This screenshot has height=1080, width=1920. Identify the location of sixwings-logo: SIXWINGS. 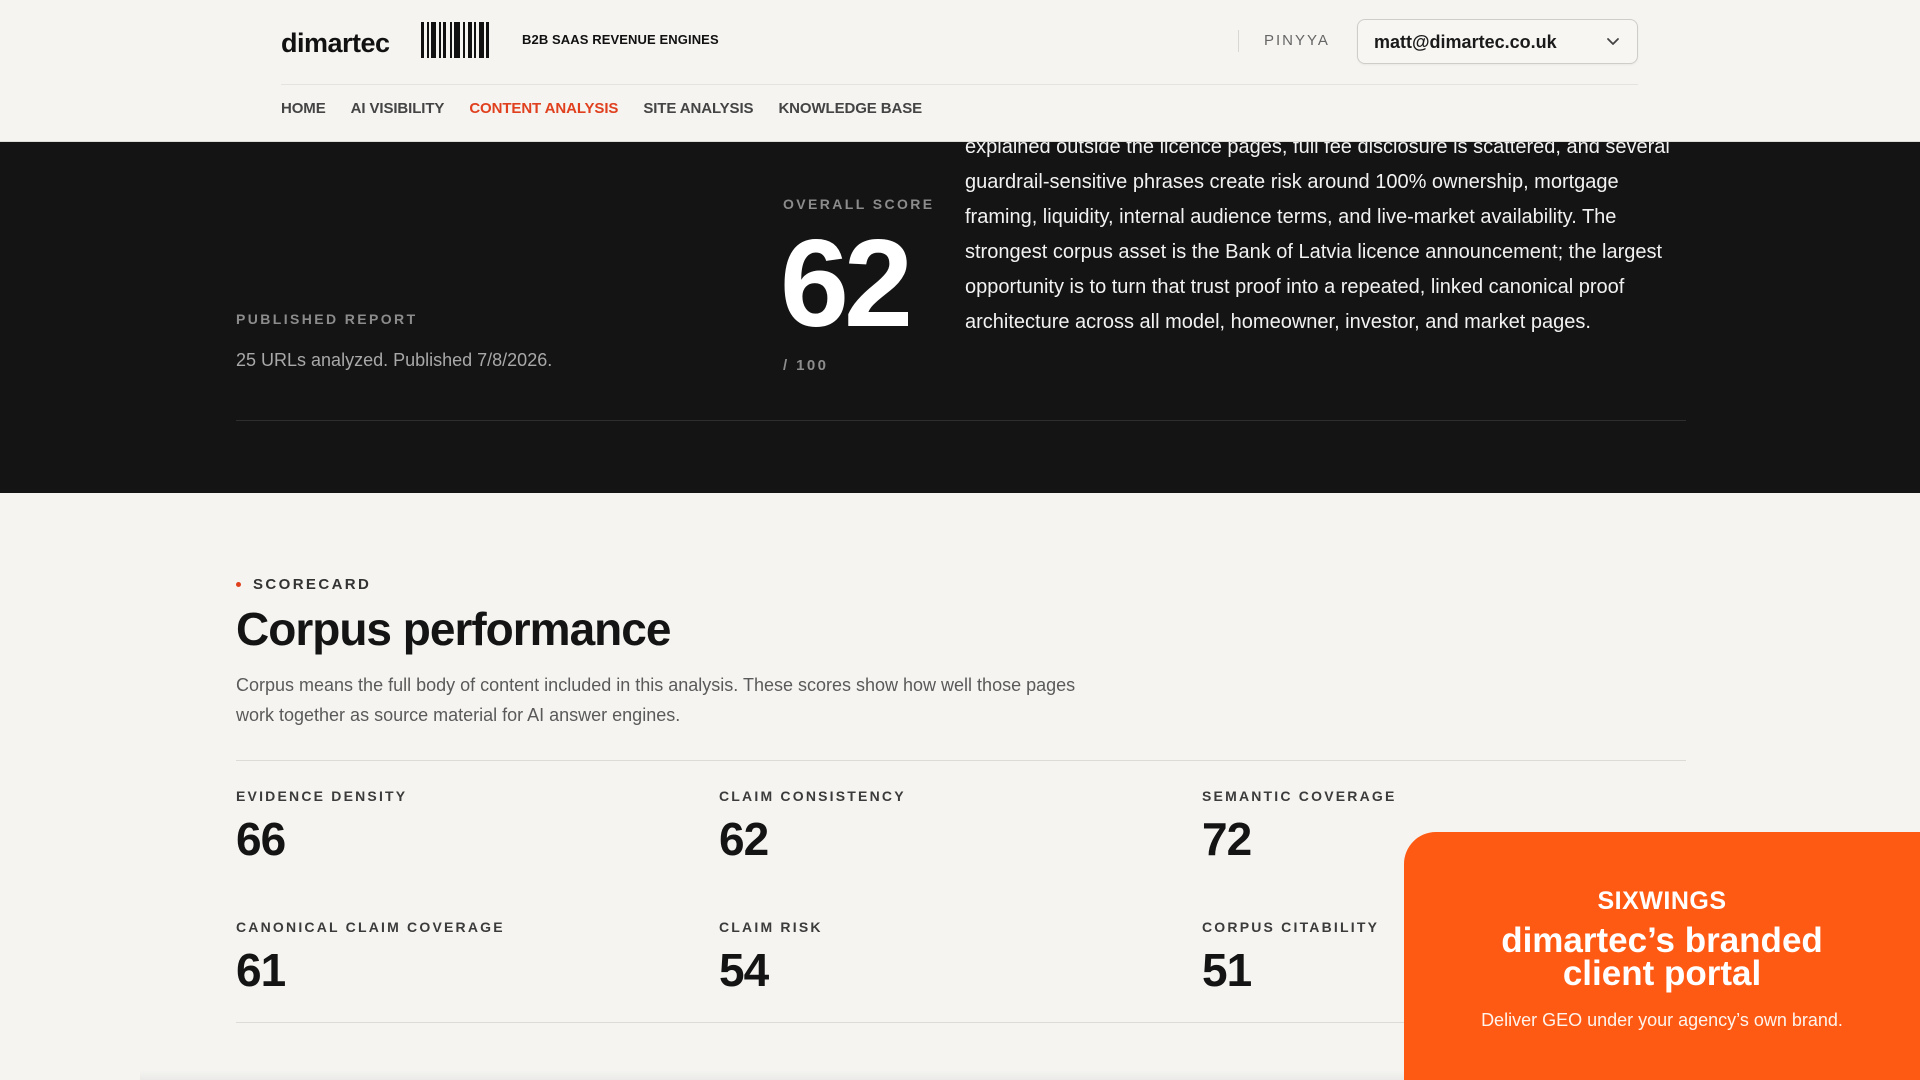
(1662, 901).